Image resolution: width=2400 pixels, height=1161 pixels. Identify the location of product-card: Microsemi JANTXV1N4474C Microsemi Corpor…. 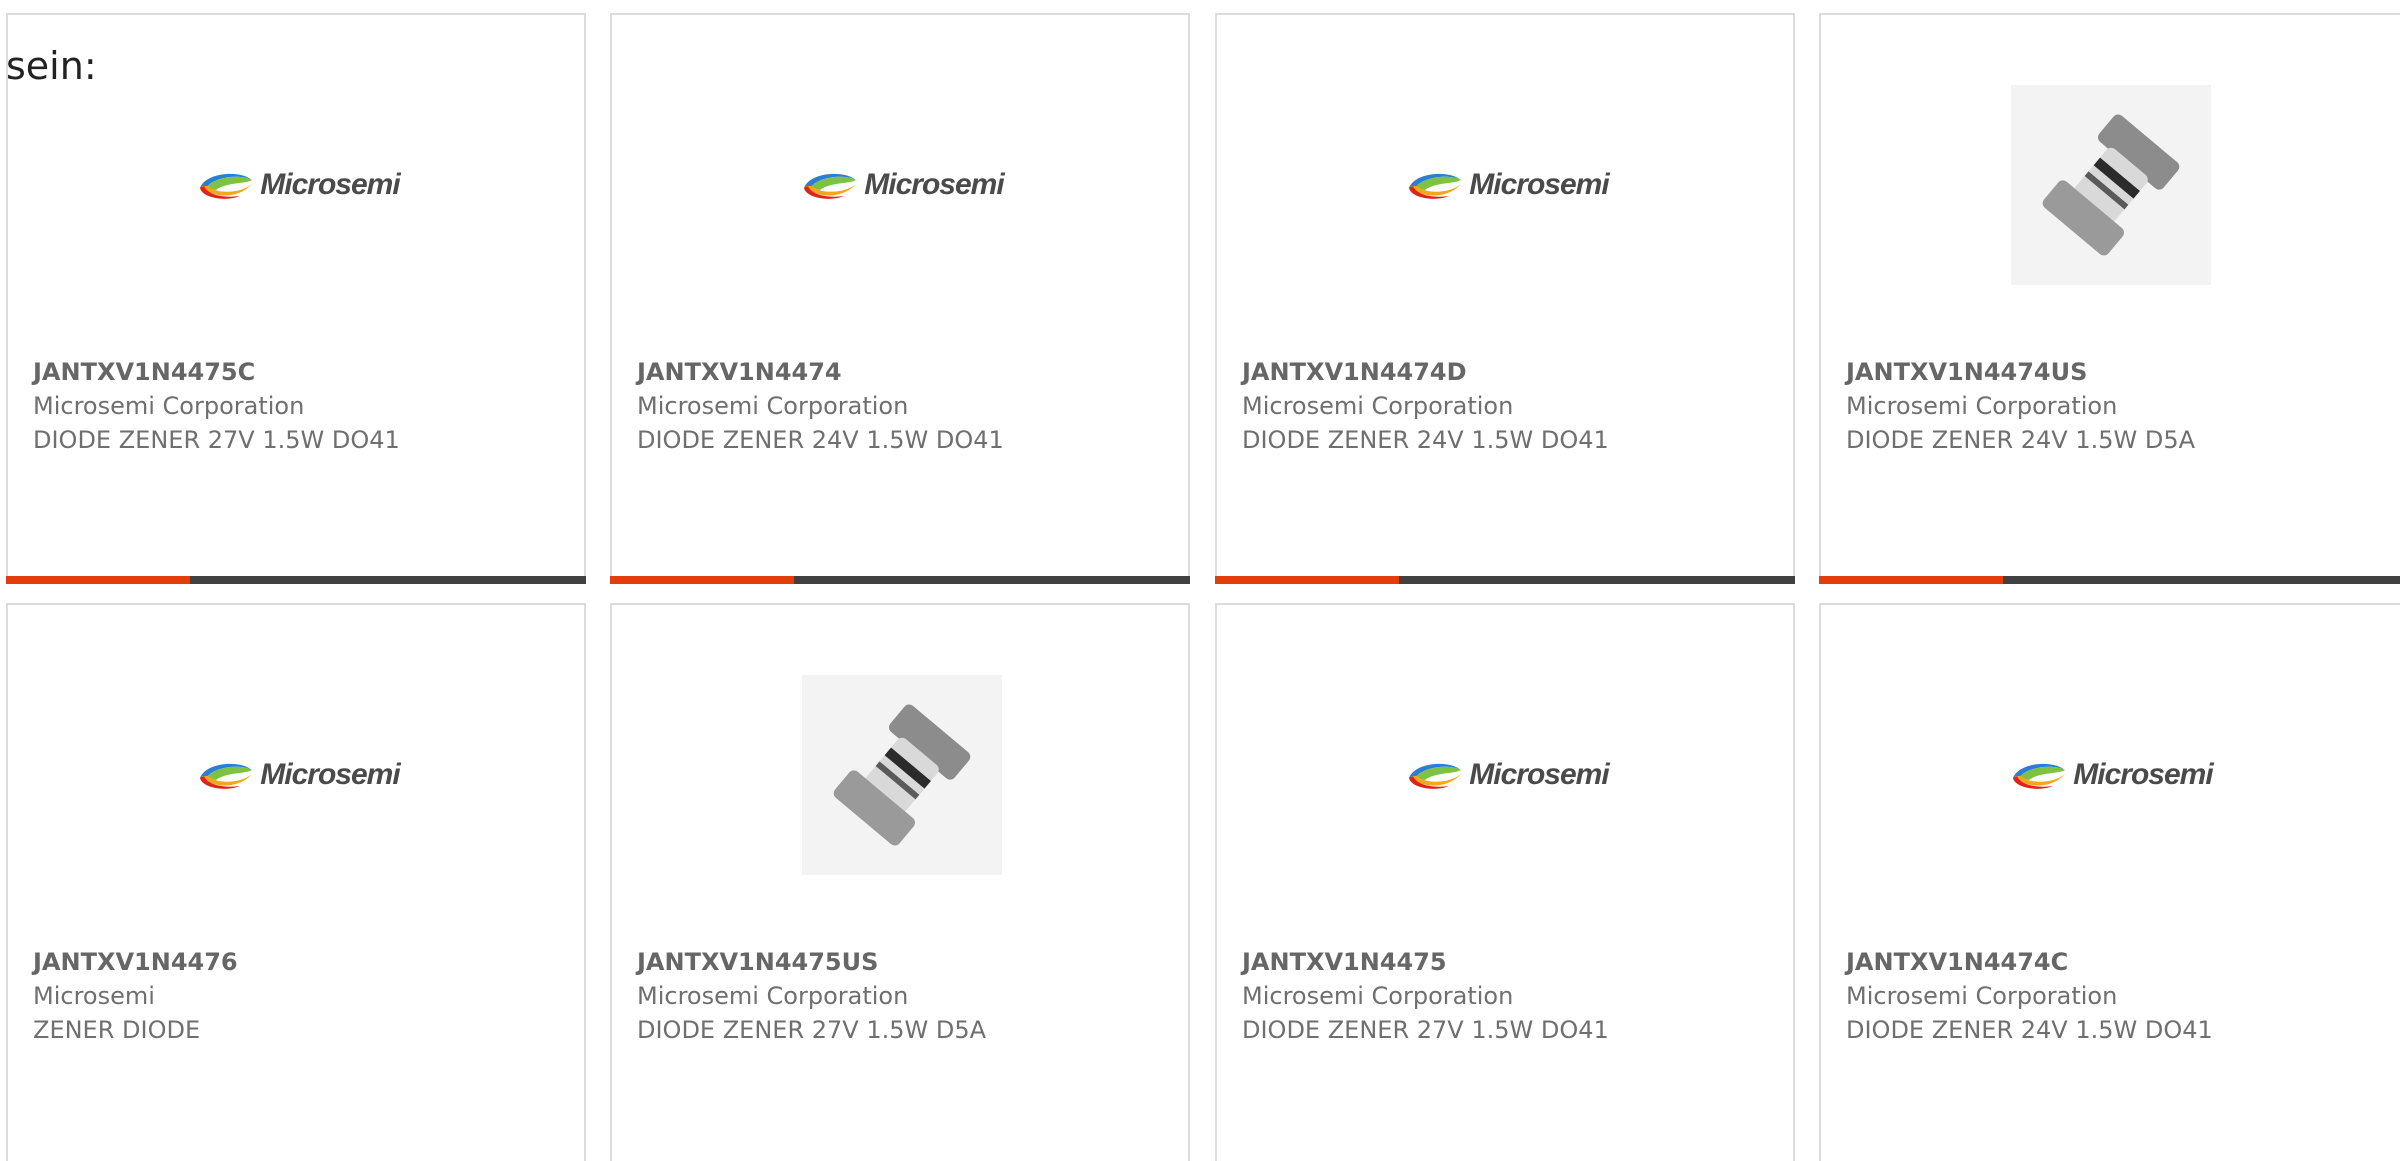
(2109, 882).